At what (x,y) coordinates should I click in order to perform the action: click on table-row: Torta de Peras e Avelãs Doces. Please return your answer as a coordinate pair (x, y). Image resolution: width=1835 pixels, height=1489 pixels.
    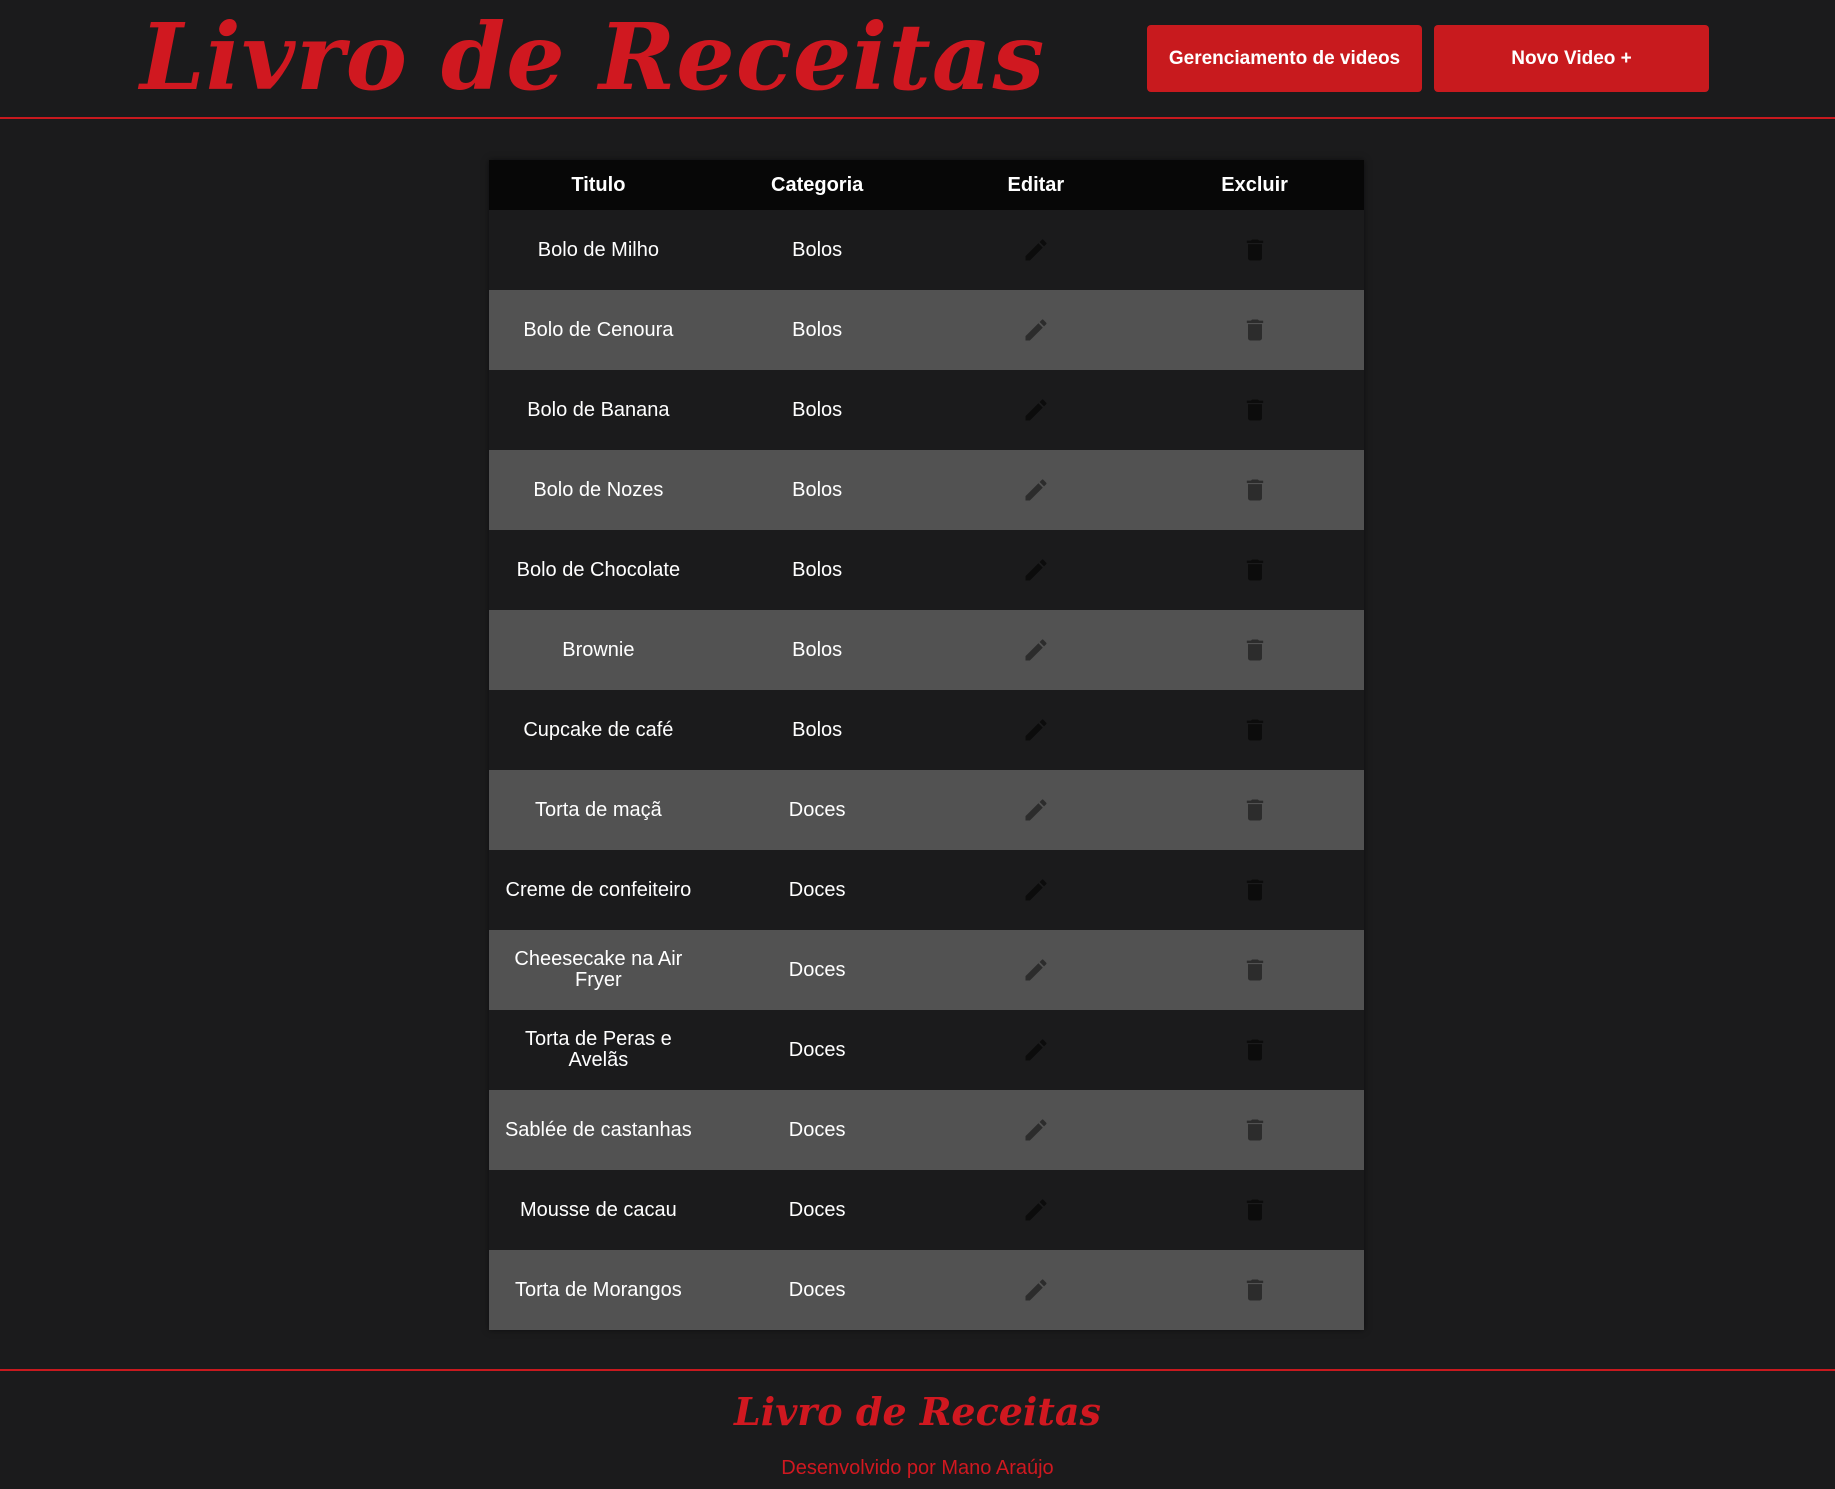
    Looking at the image, I should click on (926, 1050).